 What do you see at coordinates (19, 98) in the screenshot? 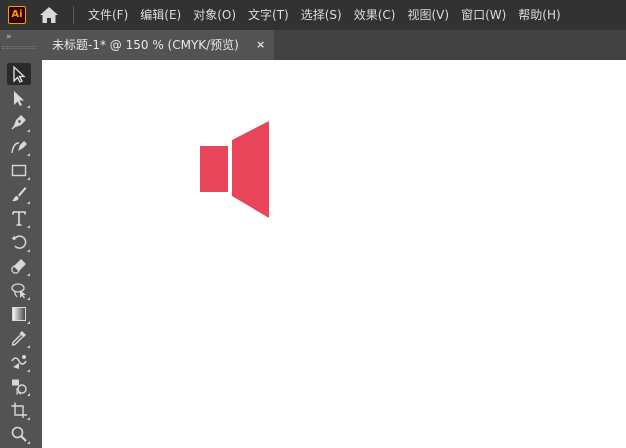
I see `direct-selection-tool-icon` at bounding box center [19, 98].